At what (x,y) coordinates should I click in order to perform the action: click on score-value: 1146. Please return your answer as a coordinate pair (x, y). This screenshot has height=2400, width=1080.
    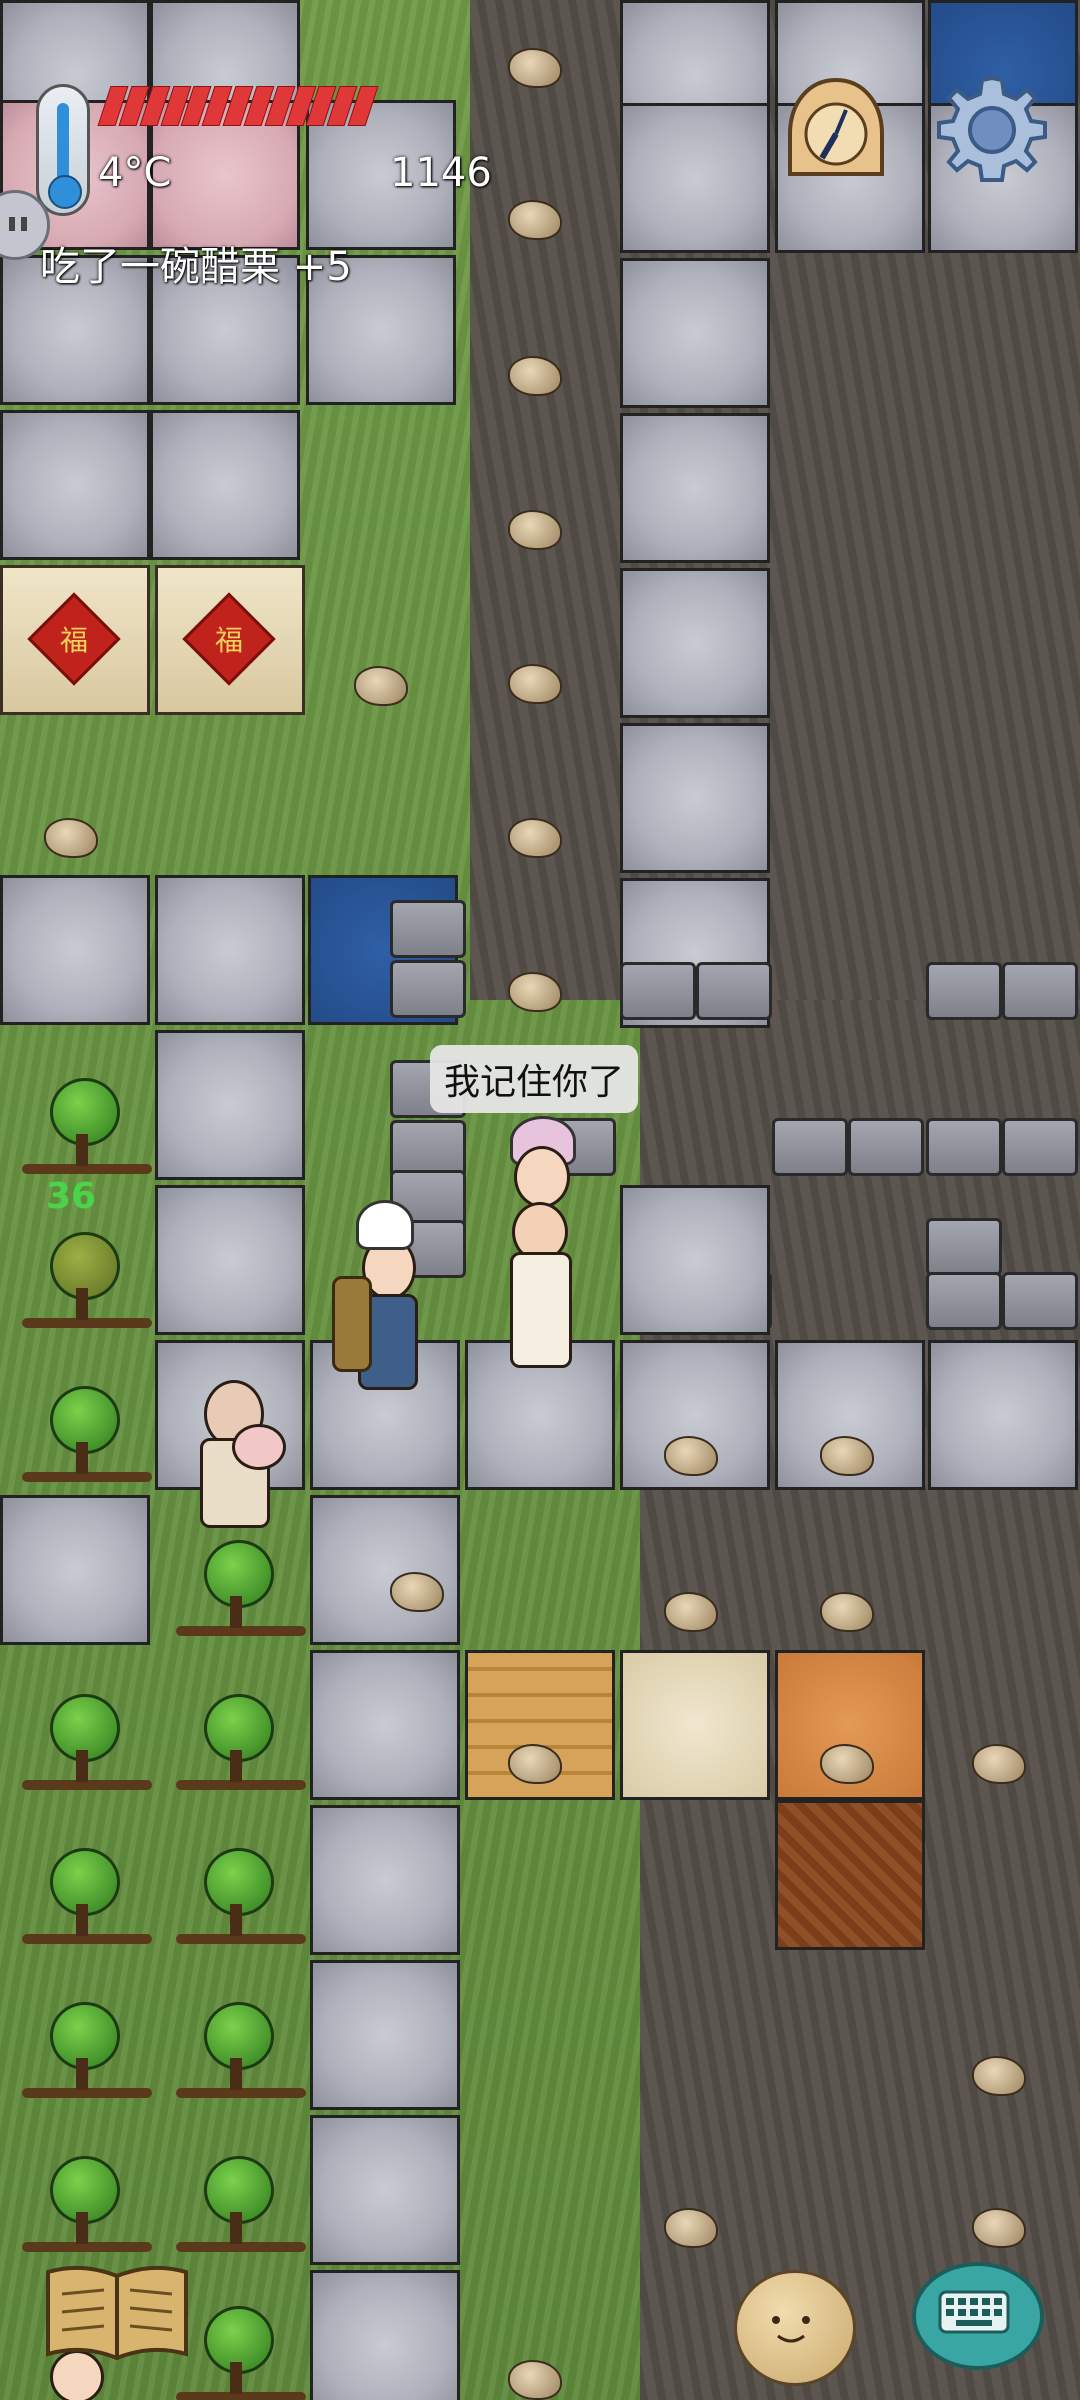
    Looking at the image, I should click on (441, 173).